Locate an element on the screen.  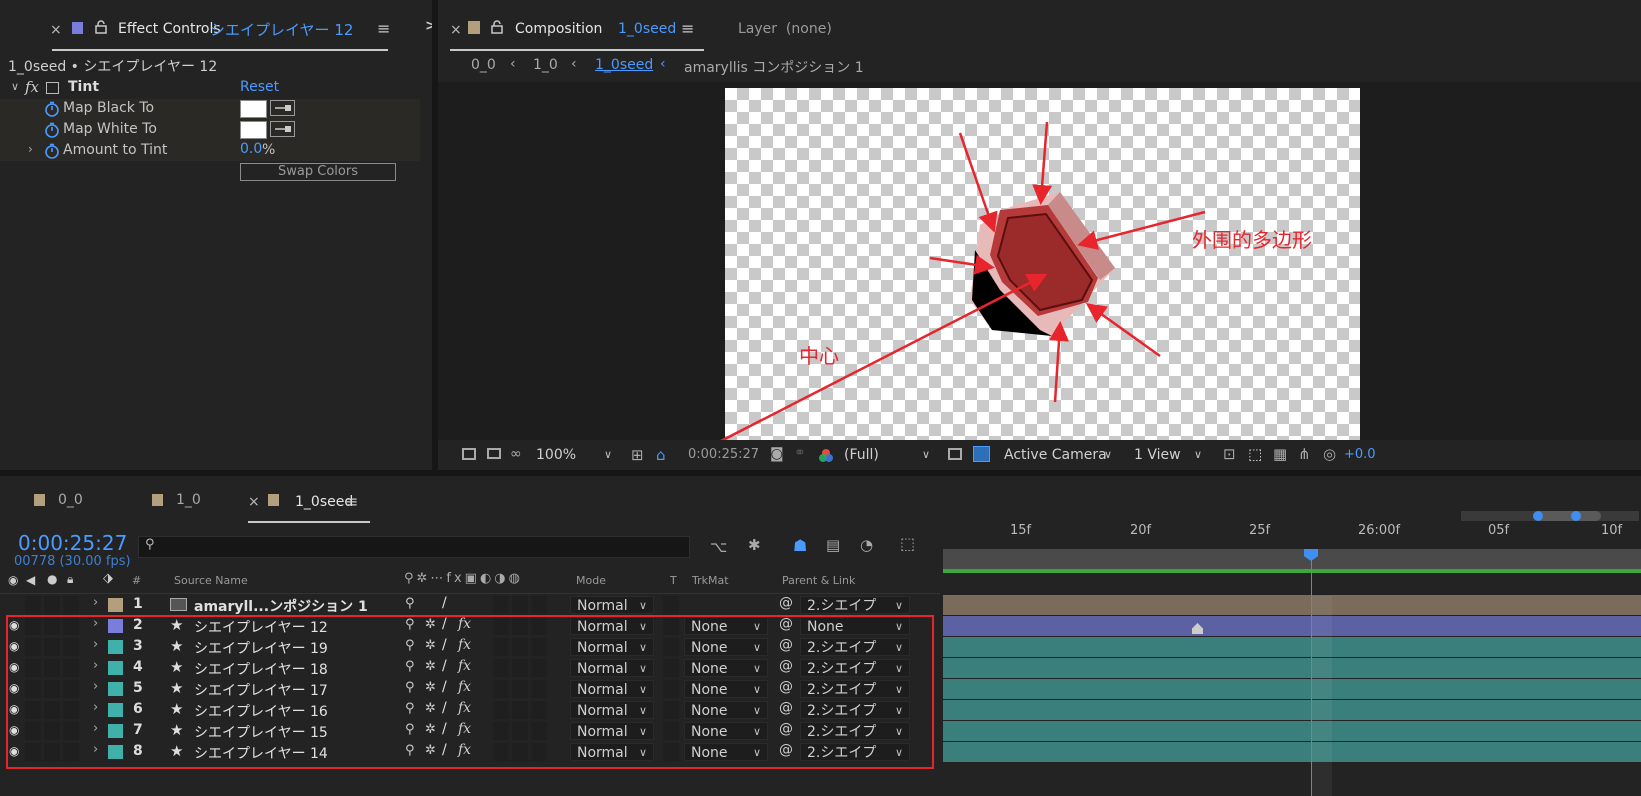
resolution-select: (Full) ∨ is located at coordinates (887, 455).